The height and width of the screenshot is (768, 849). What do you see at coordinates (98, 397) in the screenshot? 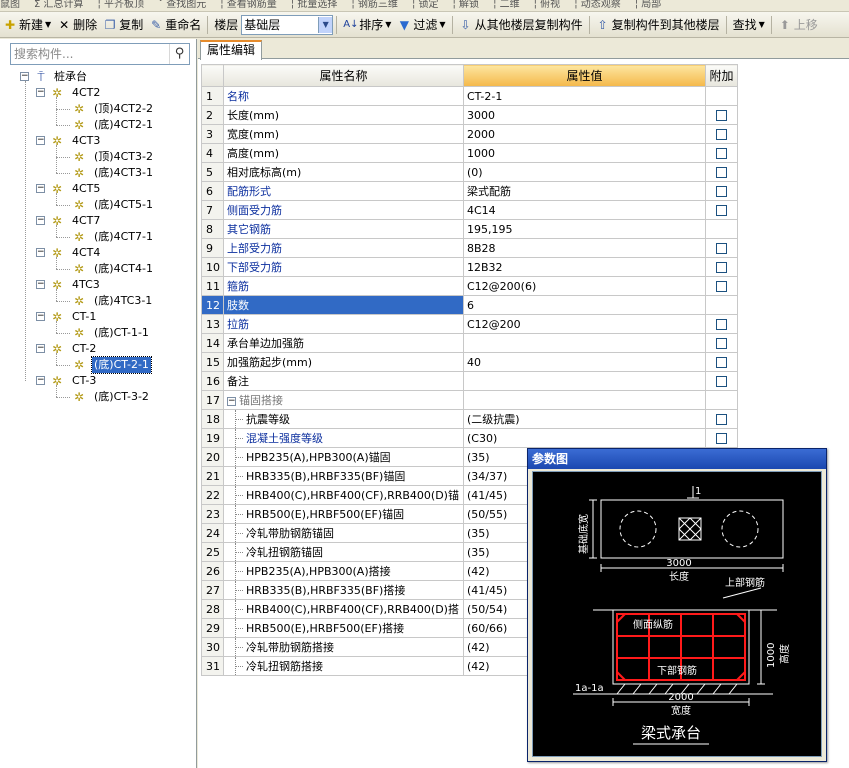
I see `tree-item: ✲ (底)CT-3-2` at bounding box center [98, 397].